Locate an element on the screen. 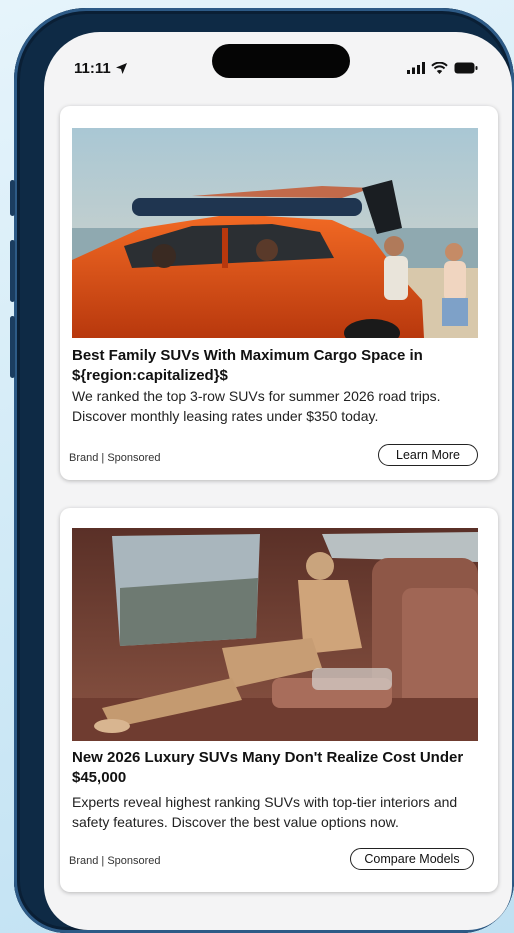  learn-more-button: Learn More is located at coordinates (428, 455).